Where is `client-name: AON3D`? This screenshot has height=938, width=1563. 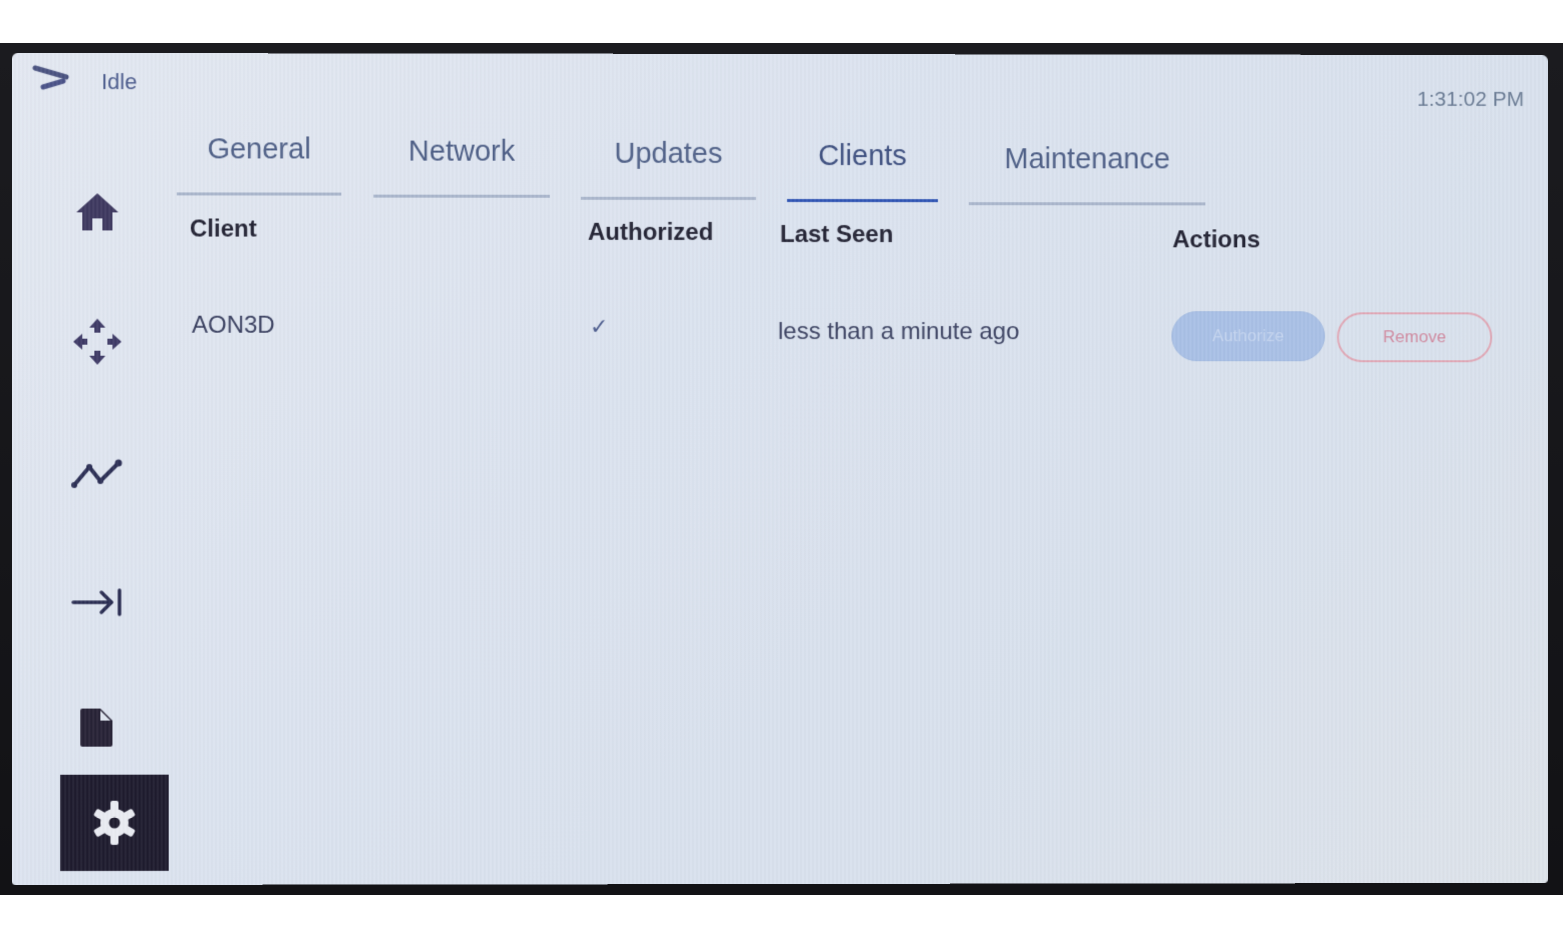
client-name: AON3D is located at coordinates (233, 325).